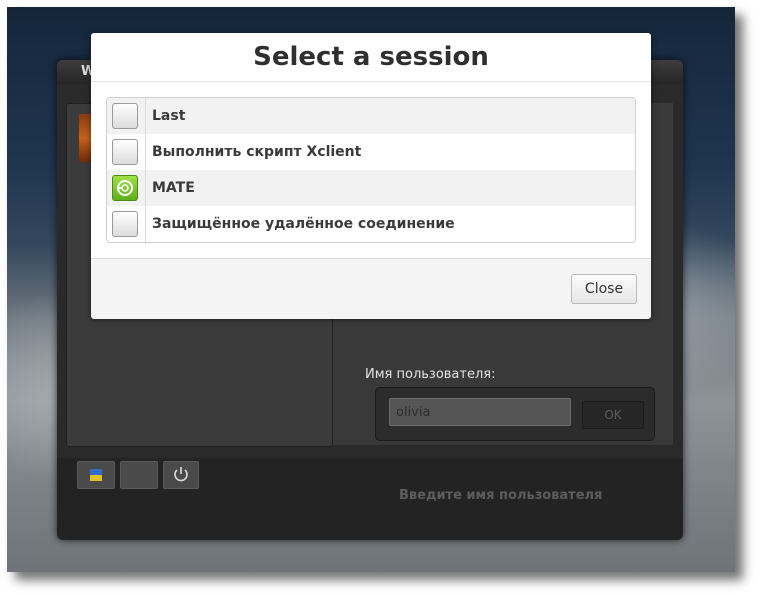  I want to click on session-checkbox-checked, so click(125, 188).